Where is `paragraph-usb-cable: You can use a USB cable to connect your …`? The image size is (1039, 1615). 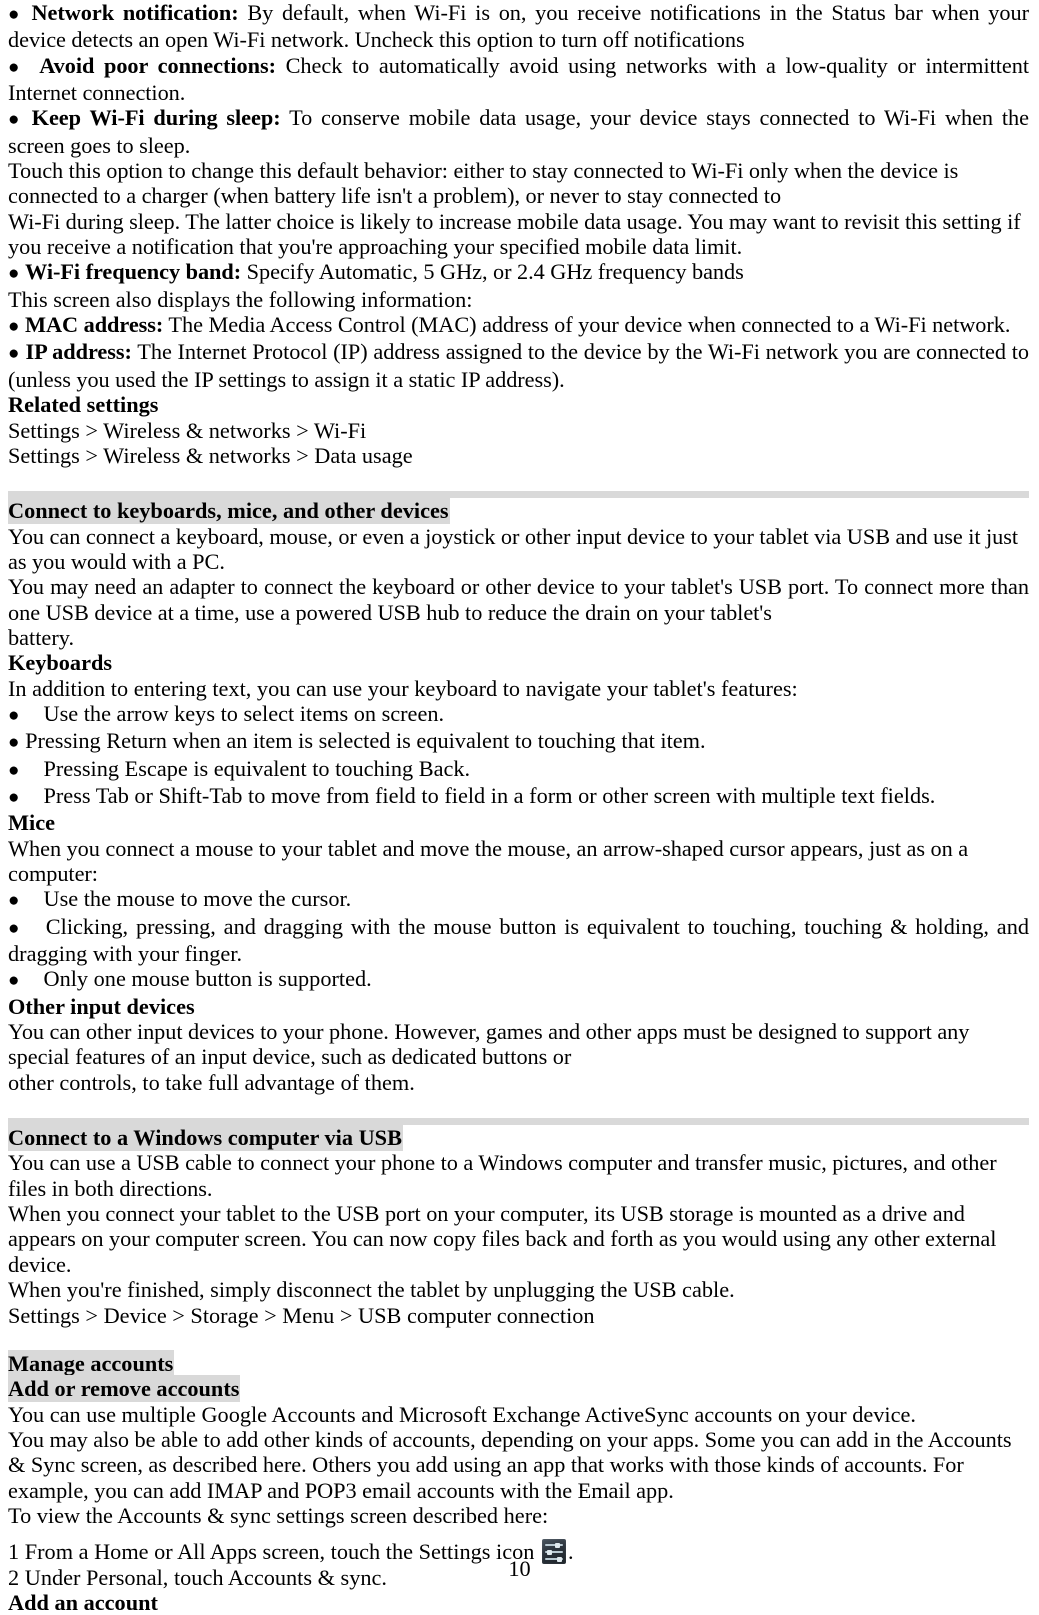
paragraph-usb-cable: You can use a USB cable to connect your … is located at coordinates (502, 1175).